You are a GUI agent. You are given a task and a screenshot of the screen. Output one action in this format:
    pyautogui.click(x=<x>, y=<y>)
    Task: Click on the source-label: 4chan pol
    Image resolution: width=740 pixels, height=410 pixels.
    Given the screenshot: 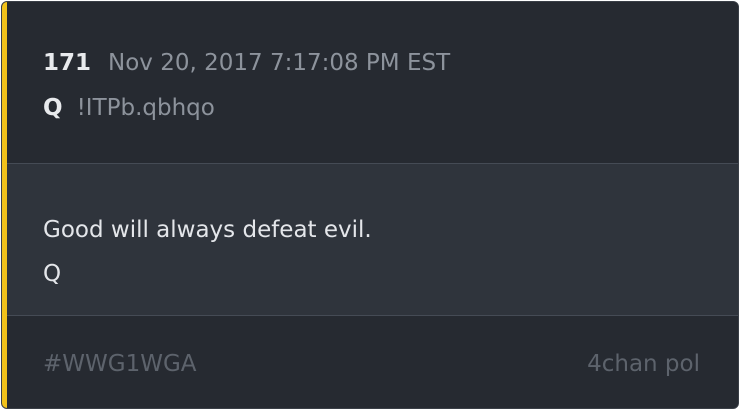 What is the action you would take?
    pyautogui.click(x=643, y=364)
    